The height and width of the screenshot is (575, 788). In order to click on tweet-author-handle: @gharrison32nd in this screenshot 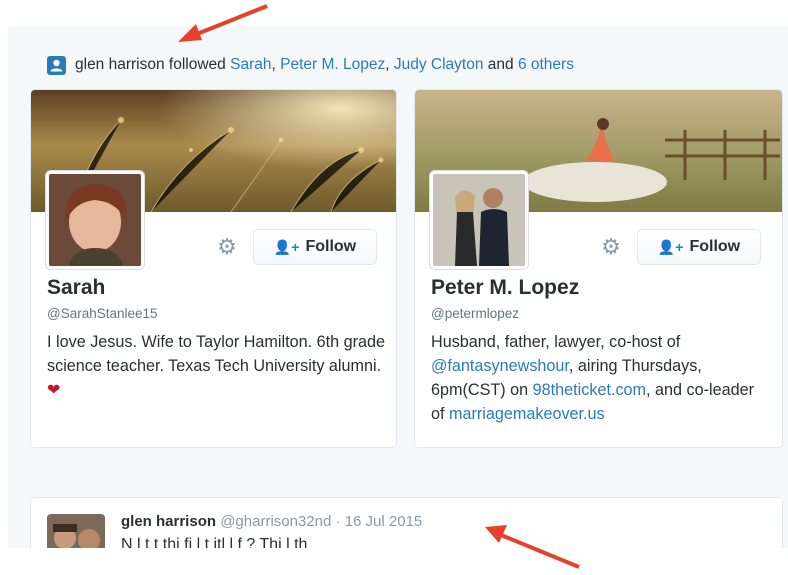, I will do `click(275, 521)`.